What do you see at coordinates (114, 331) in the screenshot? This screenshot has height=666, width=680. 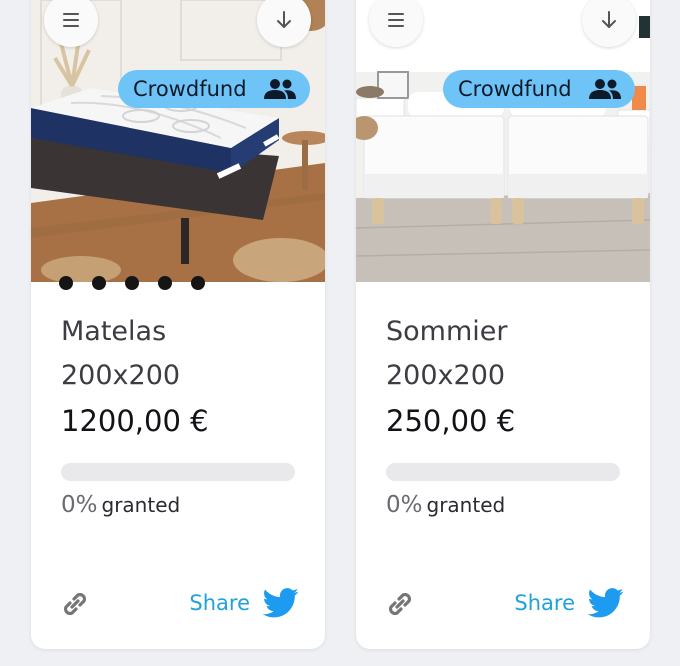 I see `product-title: Matelas` at bounding box center [114, 331].